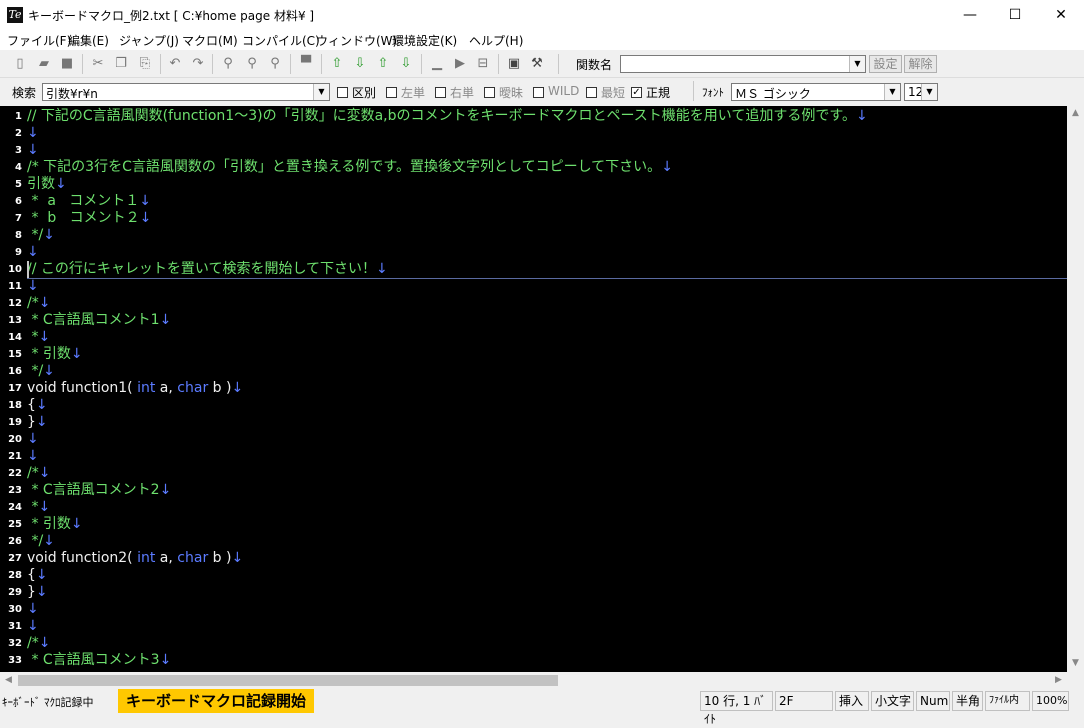 This screenshot has height=728, width=1084. Describe the element at coordinates (198, 64) in the screenshot. I see `redo-icon: ↷` at that location.